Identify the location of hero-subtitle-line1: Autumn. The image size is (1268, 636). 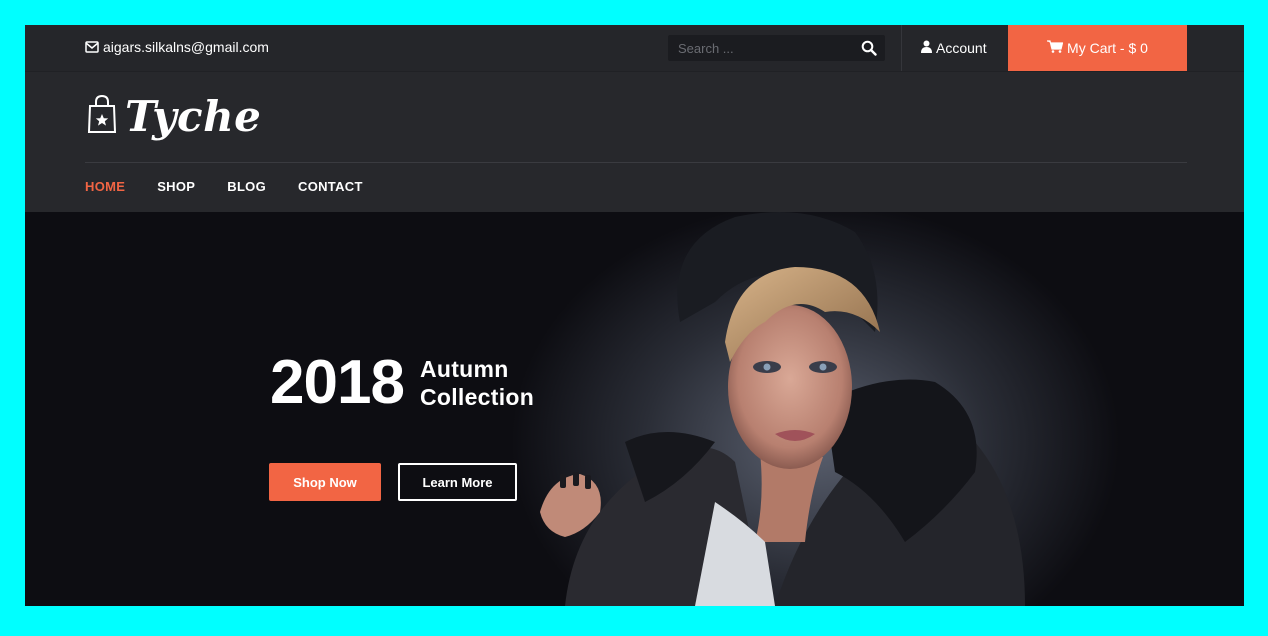
(464, 369).